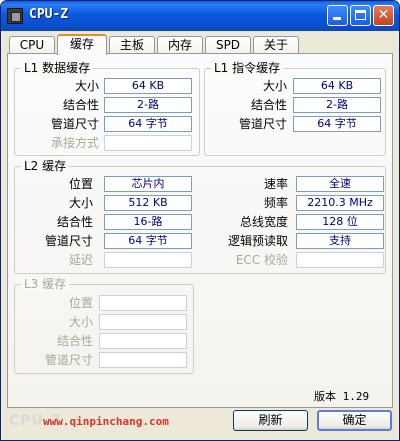 Image resolution: width=400 pixels, height=441 pixels. Describe the element at coordinates (74, 124) in the screenshot. I see `l1-data-line-label: 管道尺寸` at that location.